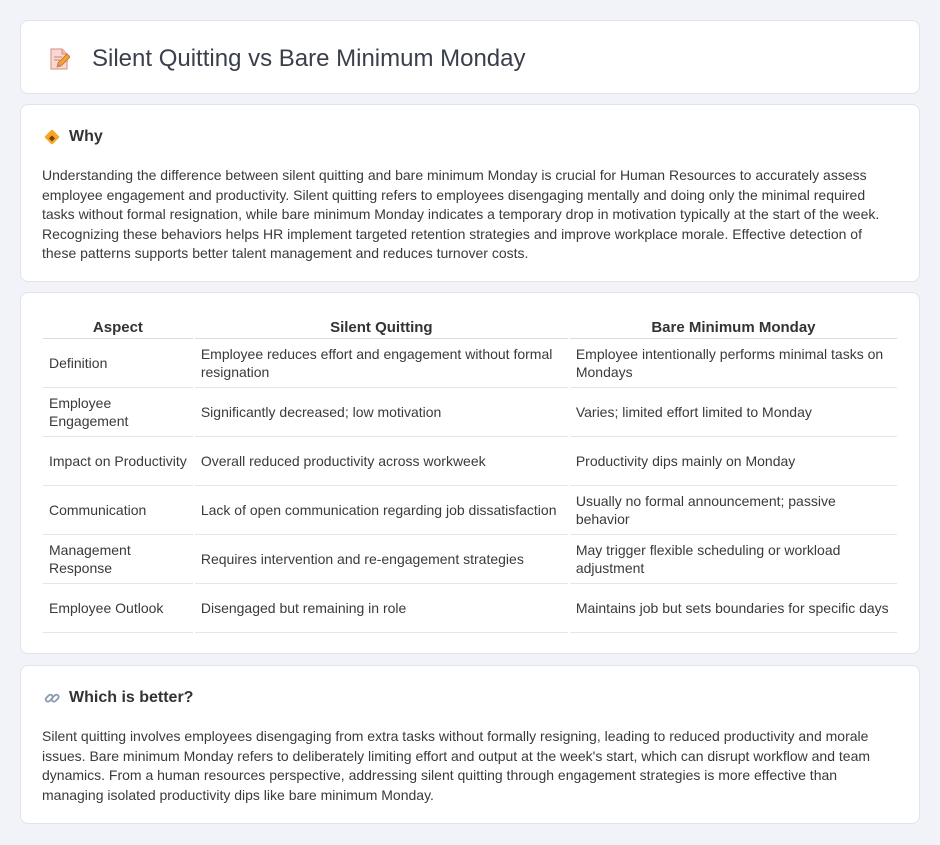 Image resolution: width=940 pixels, height=845 pixels. I want to click on column-header: Bare Minimum Monday, so click(733, 327).